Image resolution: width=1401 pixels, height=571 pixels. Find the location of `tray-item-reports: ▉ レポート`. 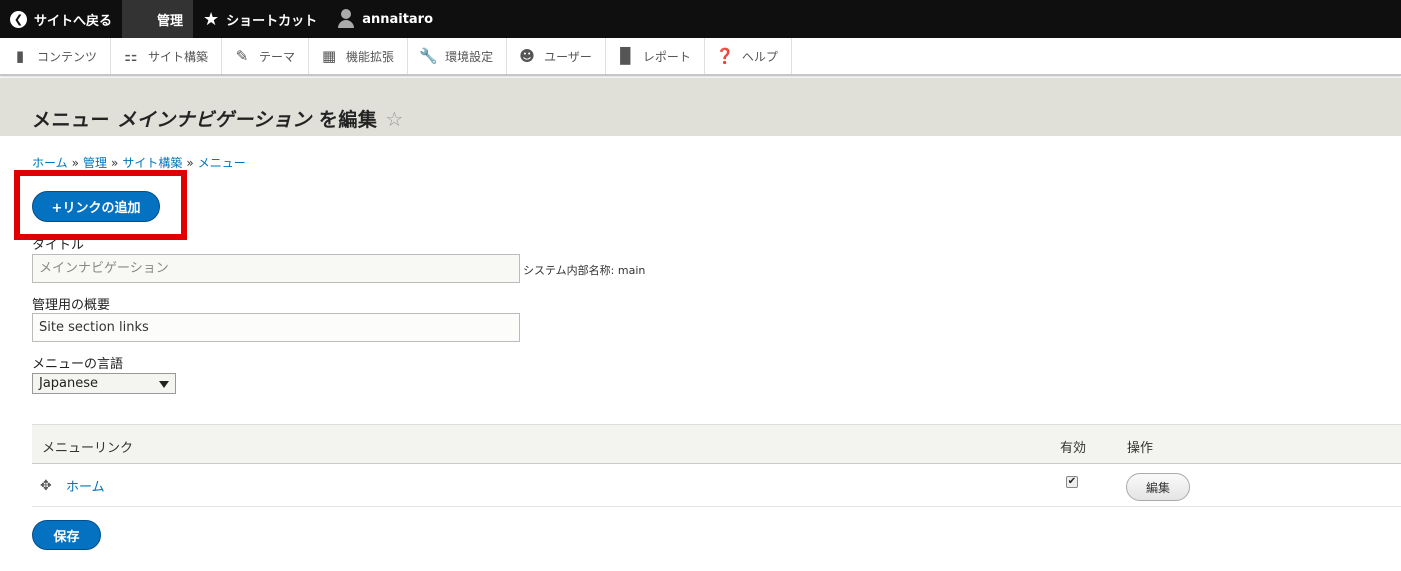

tray-item-reports: ▉ レポート is located at coordinates (655, 56).